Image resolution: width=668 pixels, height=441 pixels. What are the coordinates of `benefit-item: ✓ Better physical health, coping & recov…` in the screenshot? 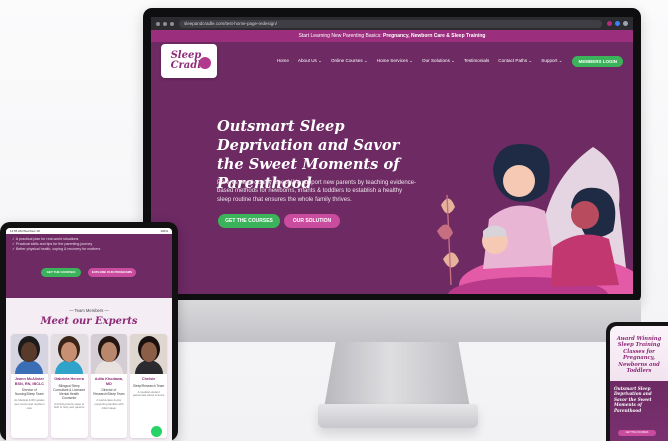 It's located at (56, 249).